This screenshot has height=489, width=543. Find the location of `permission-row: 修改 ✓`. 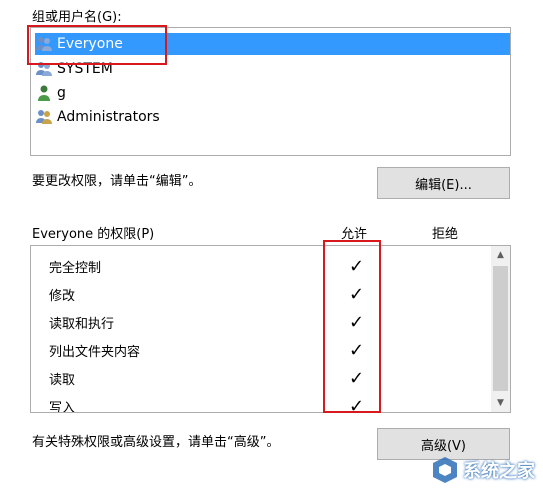

permission-row: 修改 ✓ is located at coordinates (261, 294).